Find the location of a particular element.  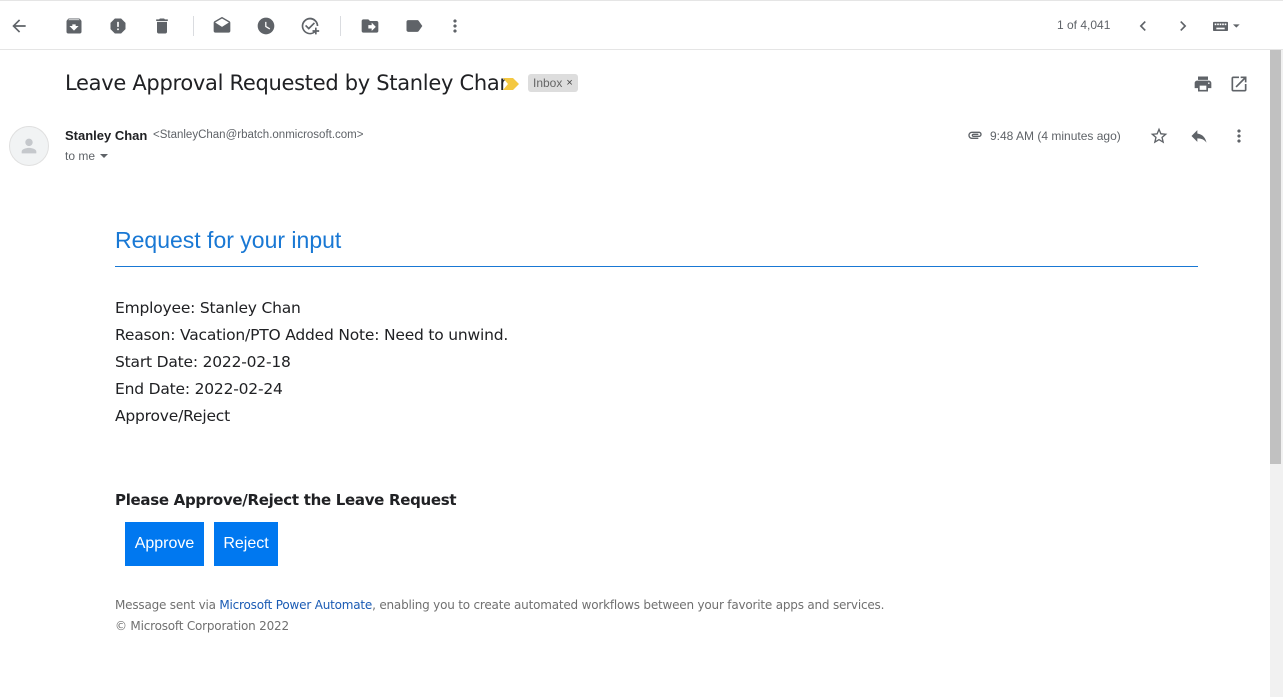

pager-count: 1 of 4,041 is located at coordinates (1084, 25).